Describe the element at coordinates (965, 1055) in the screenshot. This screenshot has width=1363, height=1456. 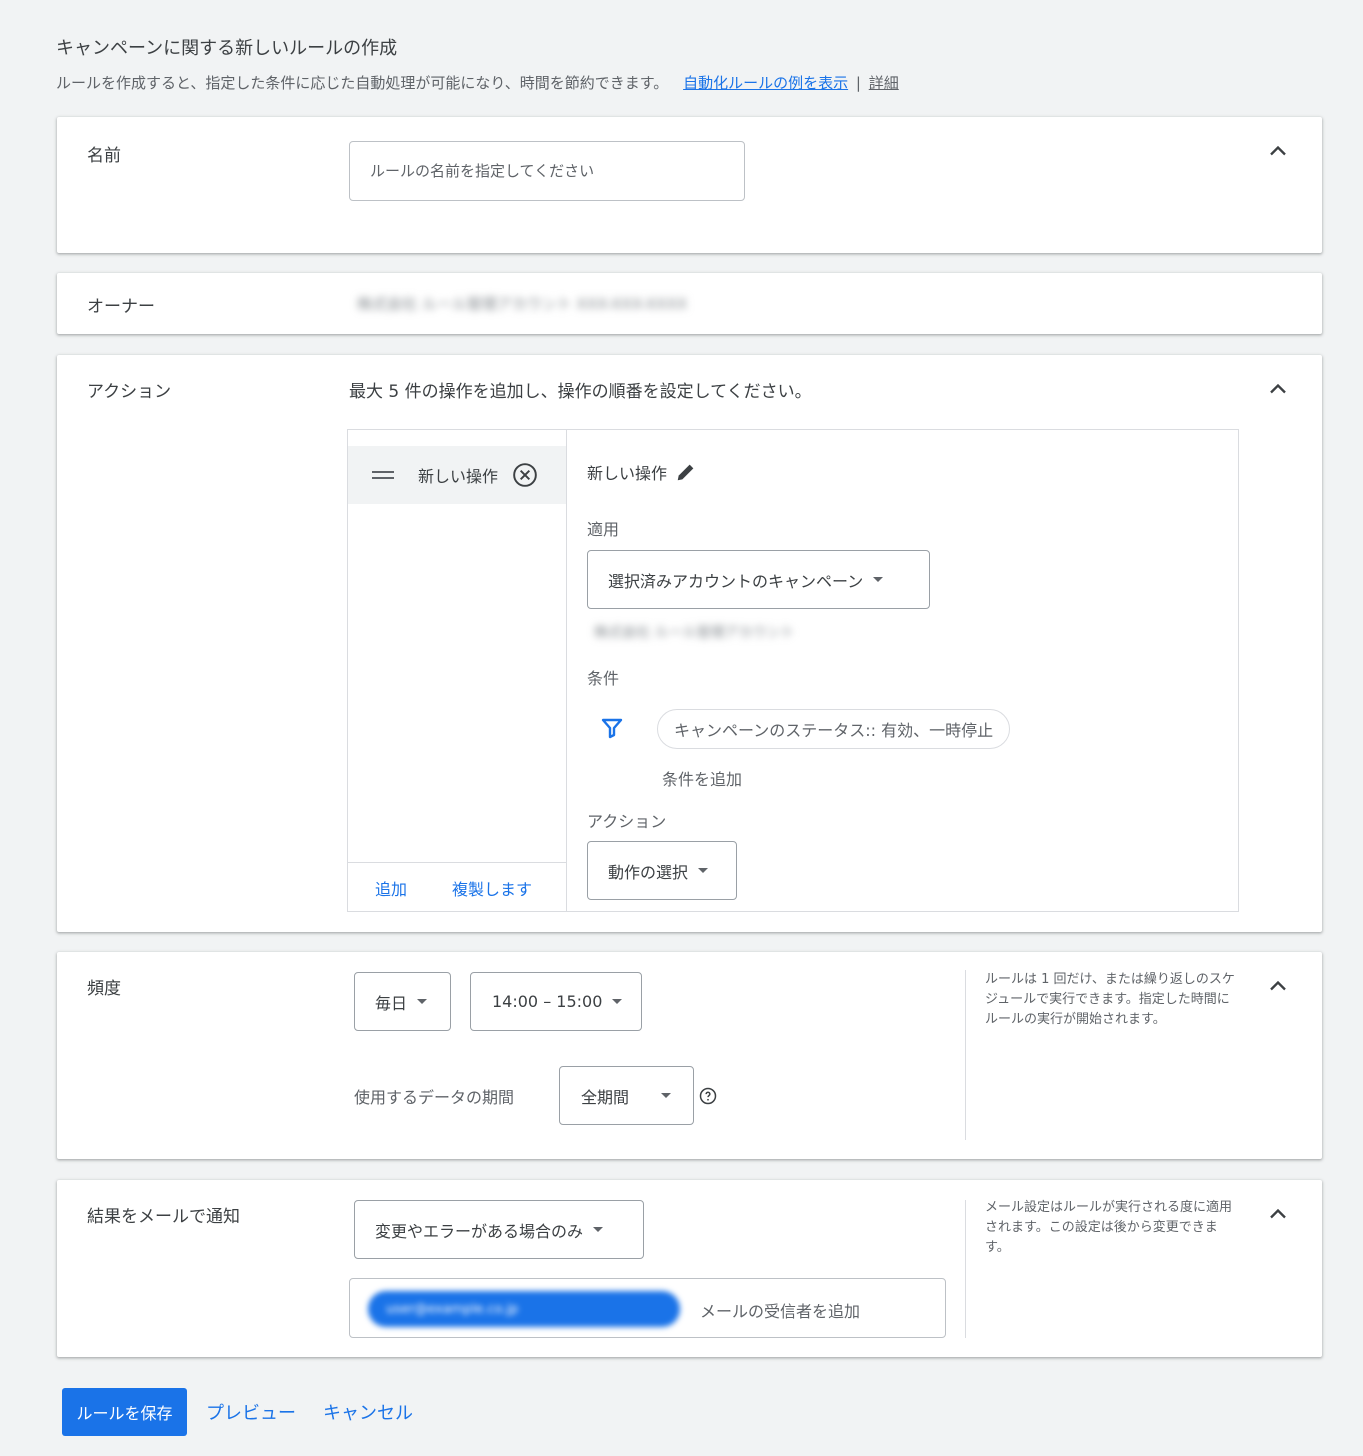
I see `frequency-divider` at that location.